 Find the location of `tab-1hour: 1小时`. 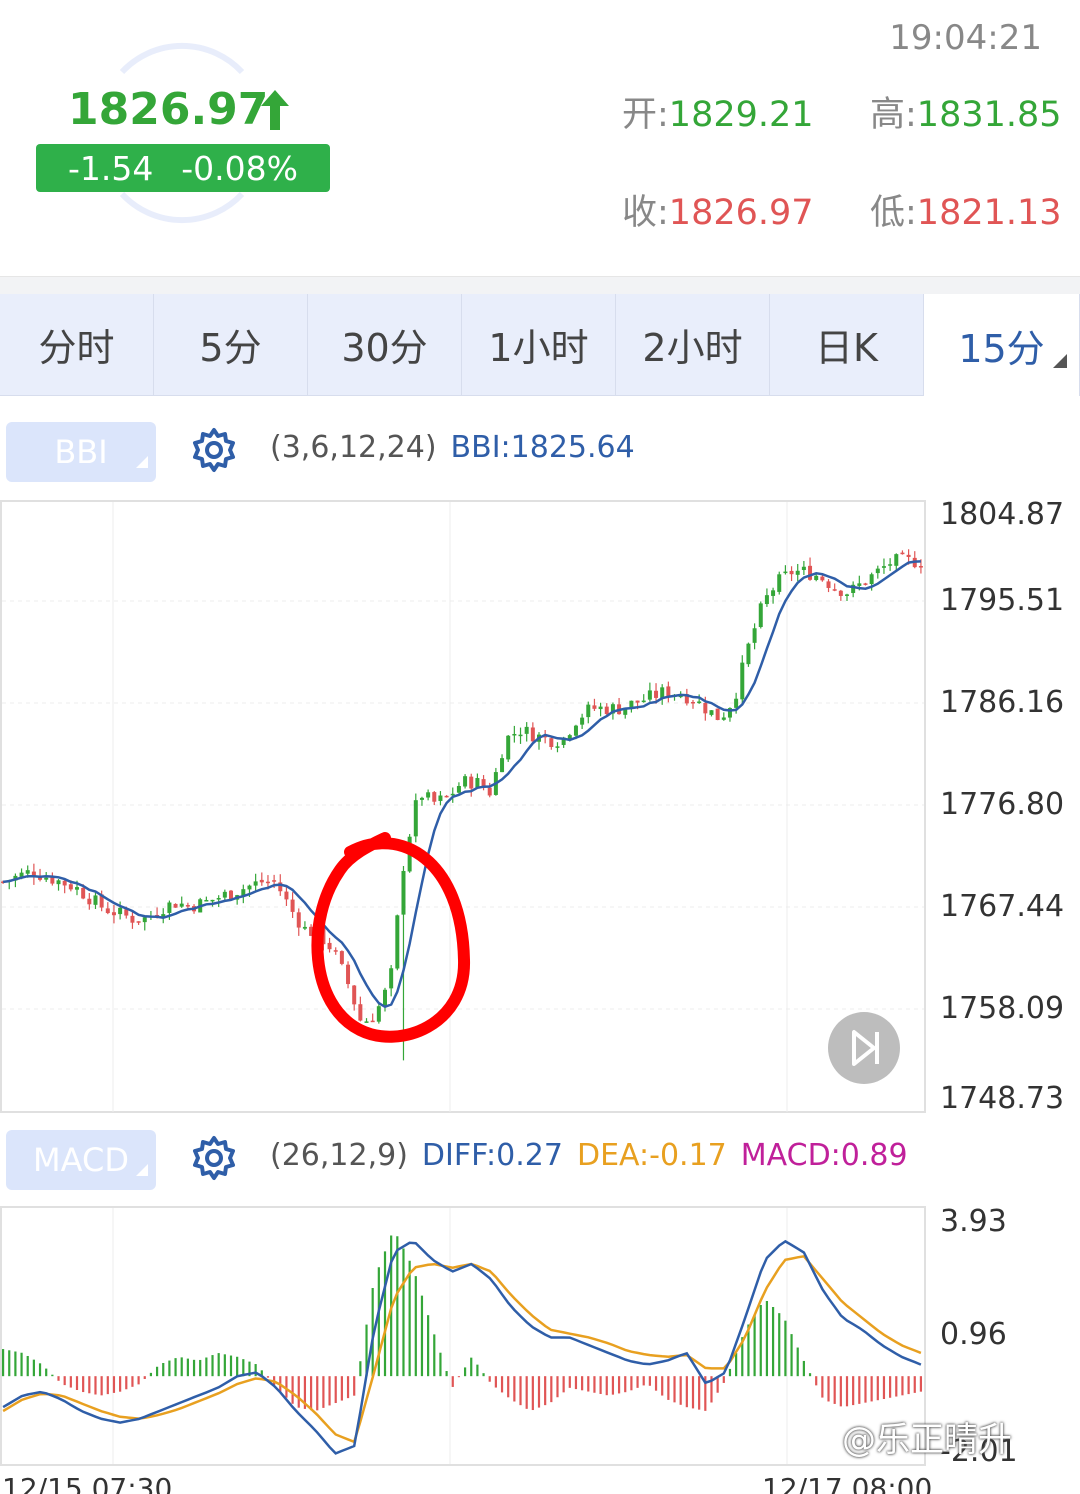

tab-1hour: 1小时 is located at coordinates (539, 345).